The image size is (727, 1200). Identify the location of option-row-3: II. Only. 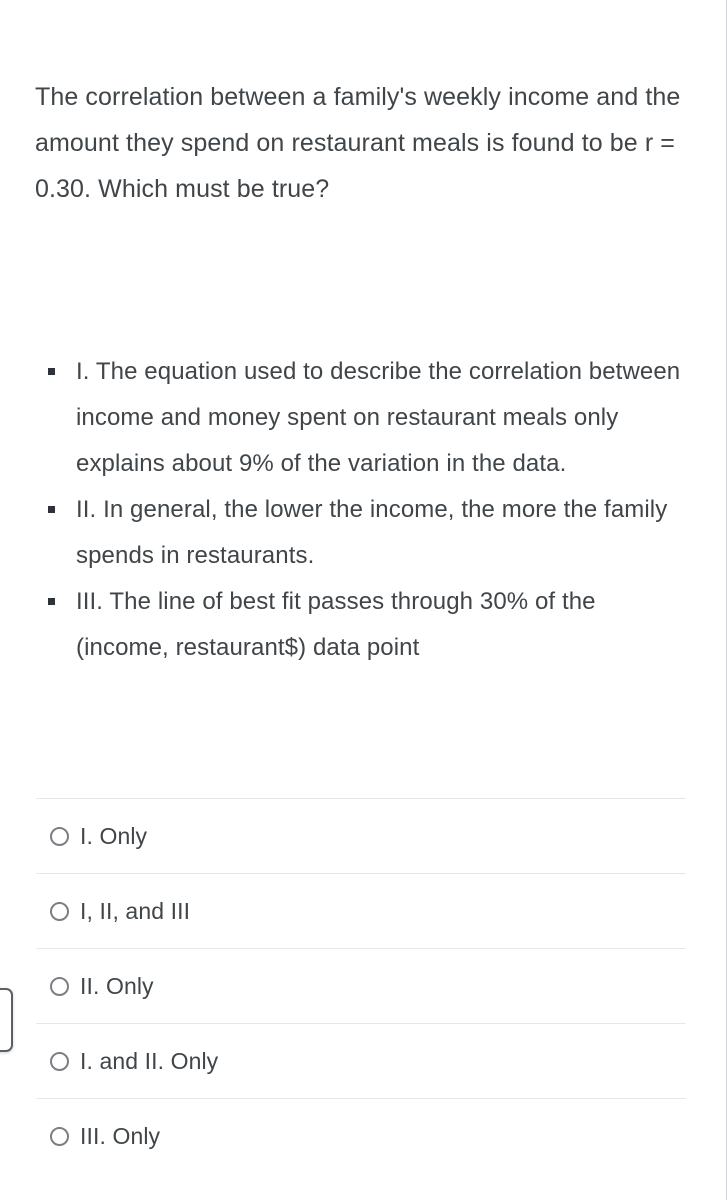
(361, 985).